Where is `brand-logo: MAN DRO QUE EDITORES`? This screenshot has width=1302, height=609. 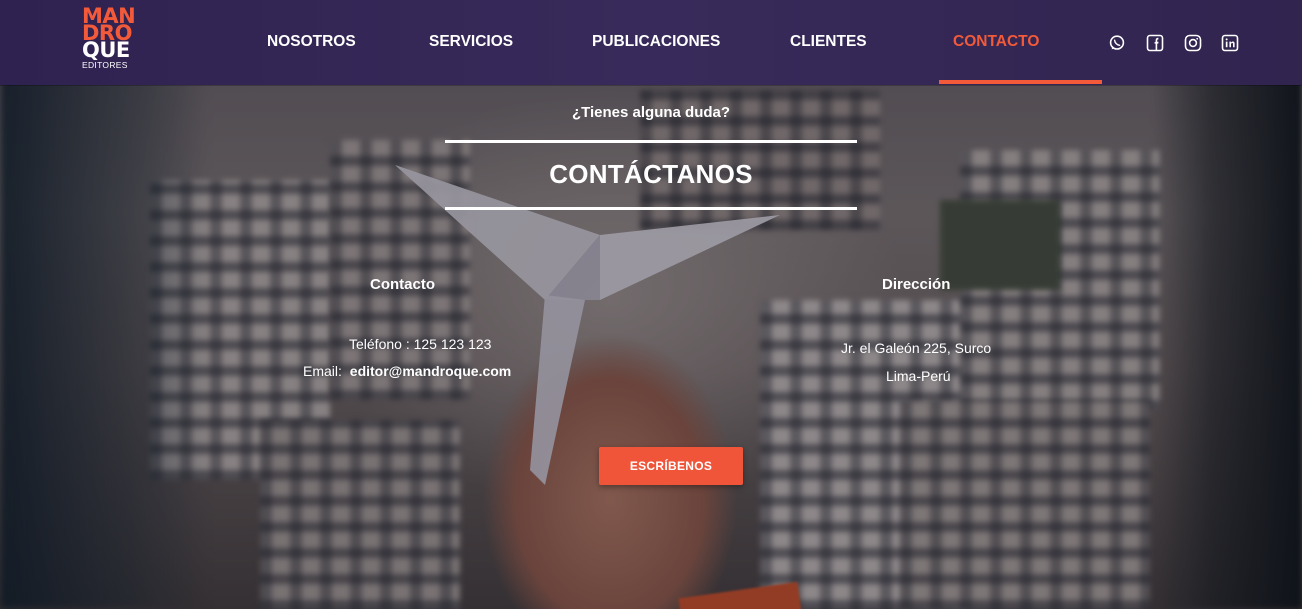
brand-logo: MAN DRO QUE EDITORES is located at coordinates (112, 38).